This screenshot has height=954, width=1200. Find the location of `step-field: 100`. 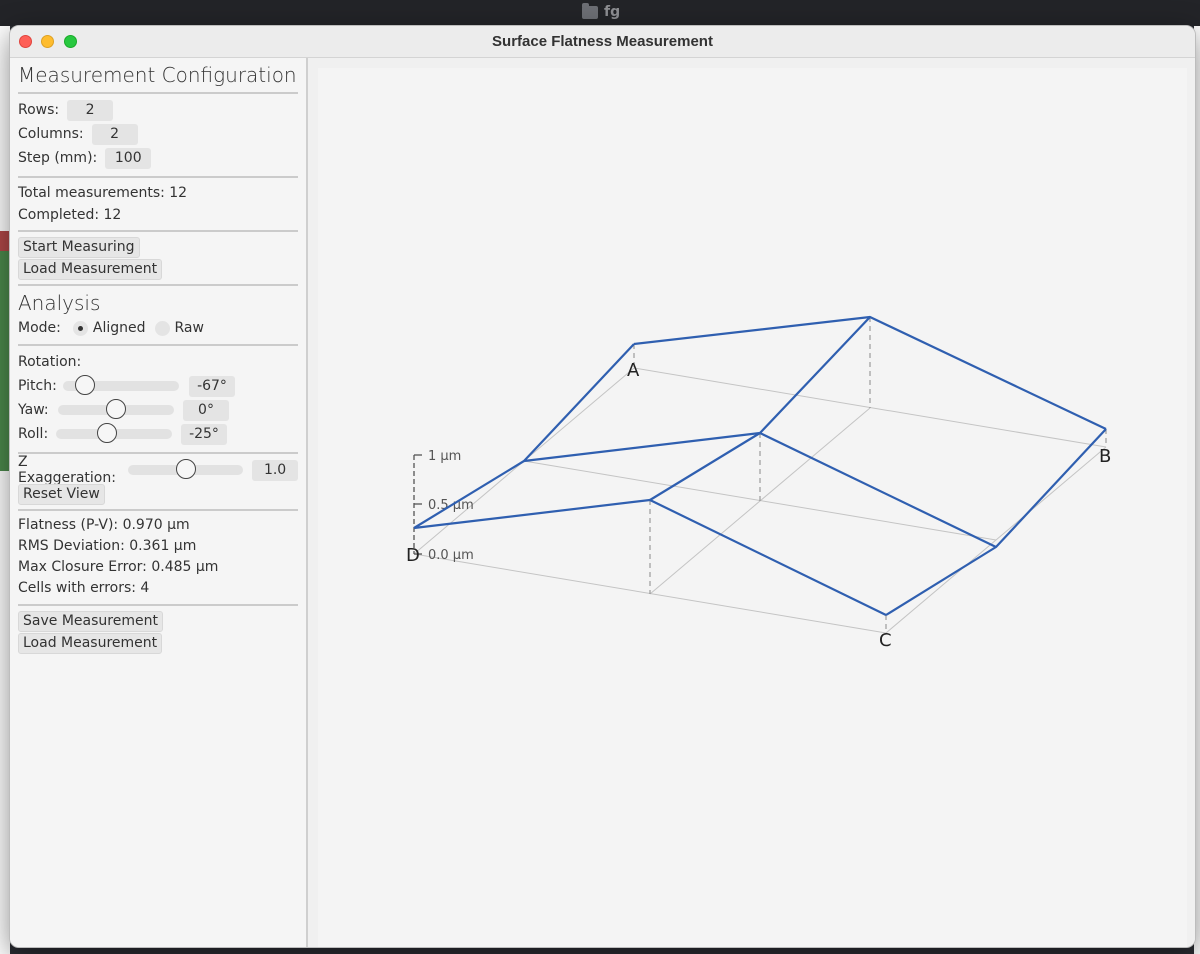

step-field: 100 is located at coordinates (128, 158).